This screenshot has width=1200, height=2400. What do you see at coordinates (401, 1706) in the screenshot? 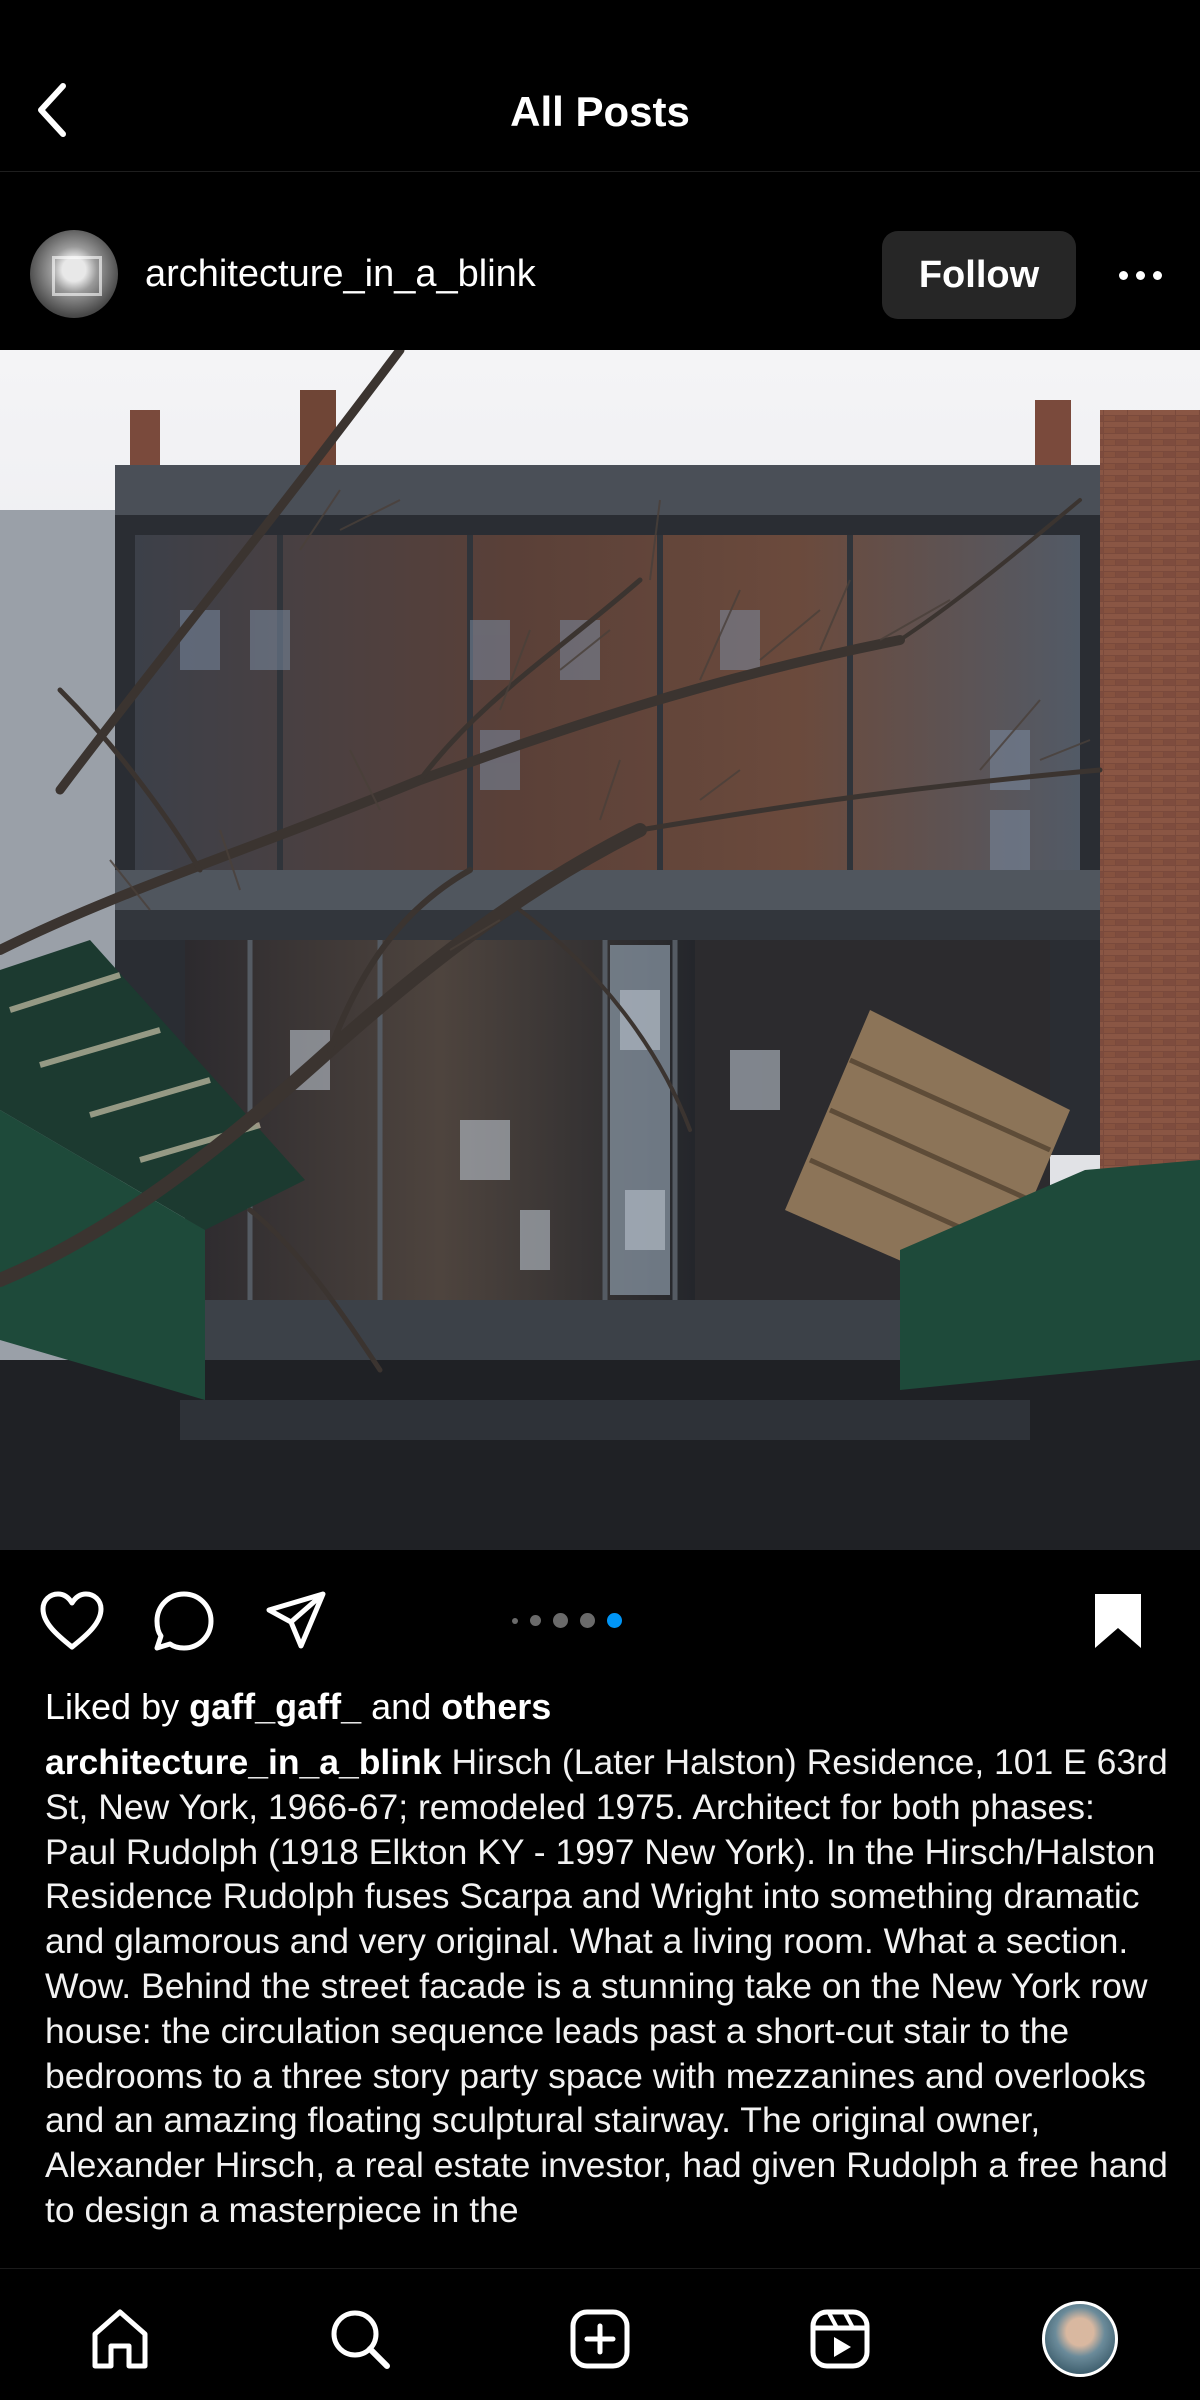
I see `likes-conjunction: and` at bounding box center [401, 1706].